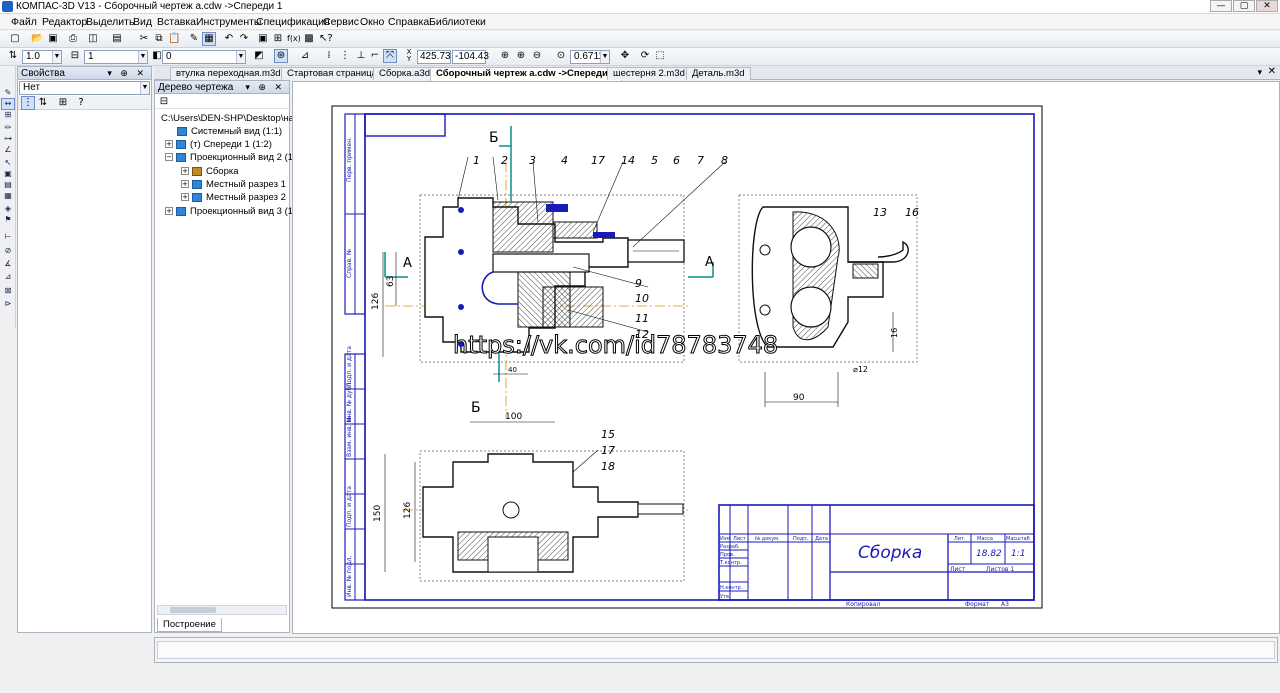 This screenshot has width=1280, height=693. Describe the element at coordinates (43, 103) in the screenshot. I see `sort-icon: ⇅` at that location.